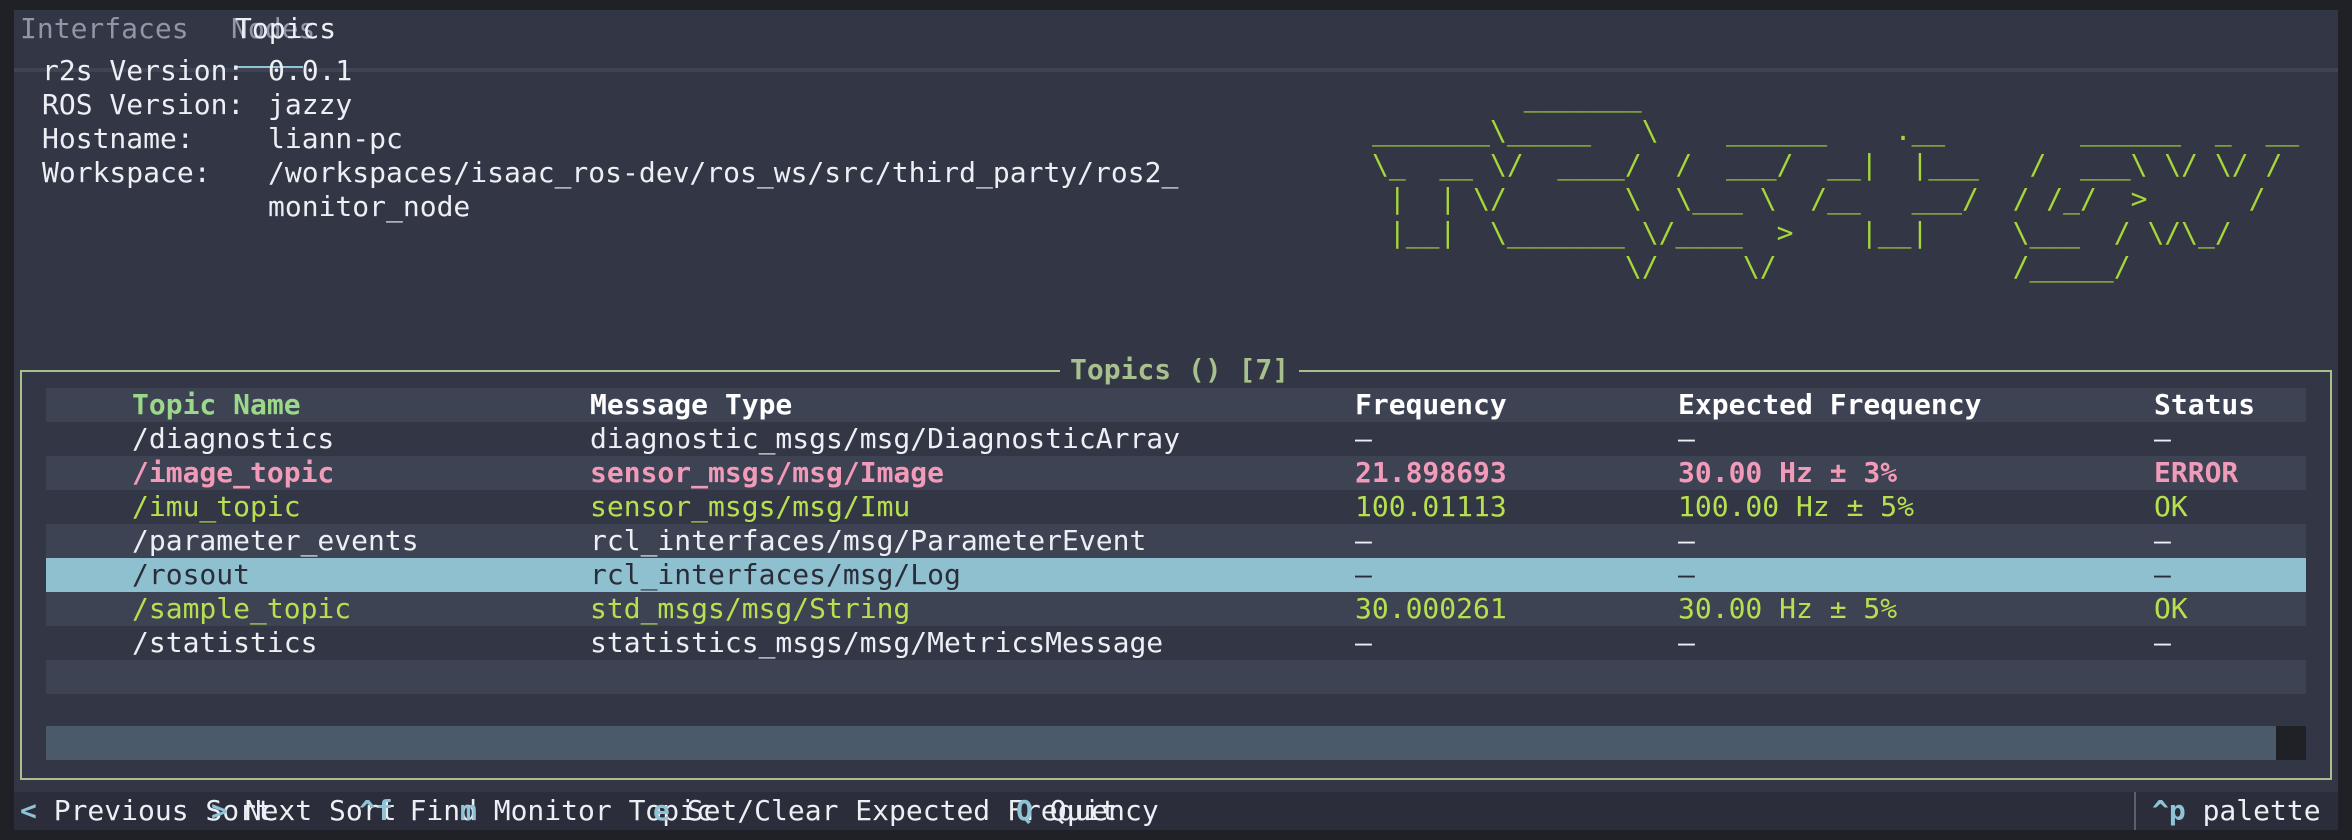 The width and height of the screenshot is (2352, 840). I want to click on key-description: palette, so click(2261, 810).